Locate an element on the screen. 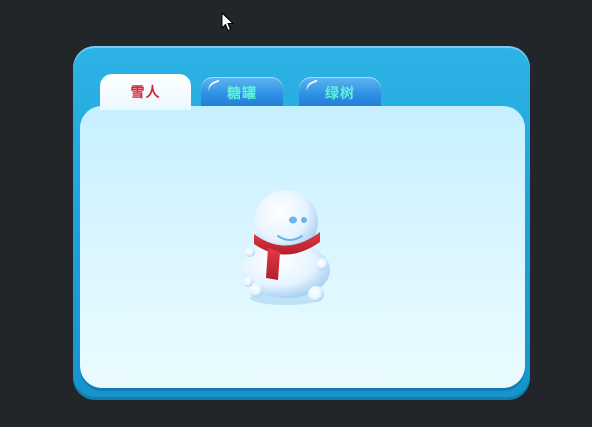 This screenshot has height=427, width=592. tab-green-tree: 绿树 is located at coordinates (340, 93).